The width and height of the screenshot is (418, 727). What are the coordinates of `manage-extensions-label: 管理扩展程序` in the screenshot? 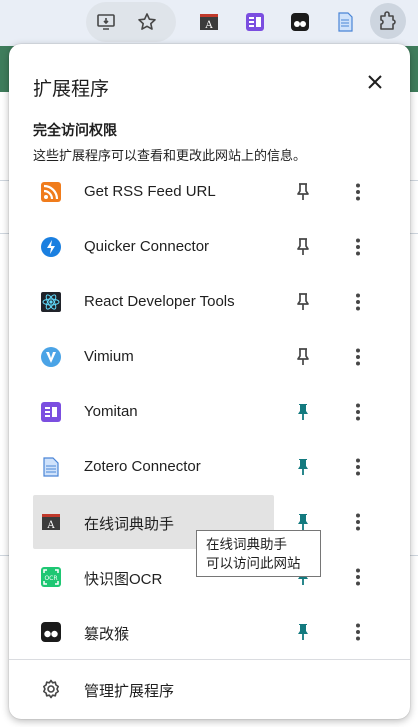 It's located at (129, 691).